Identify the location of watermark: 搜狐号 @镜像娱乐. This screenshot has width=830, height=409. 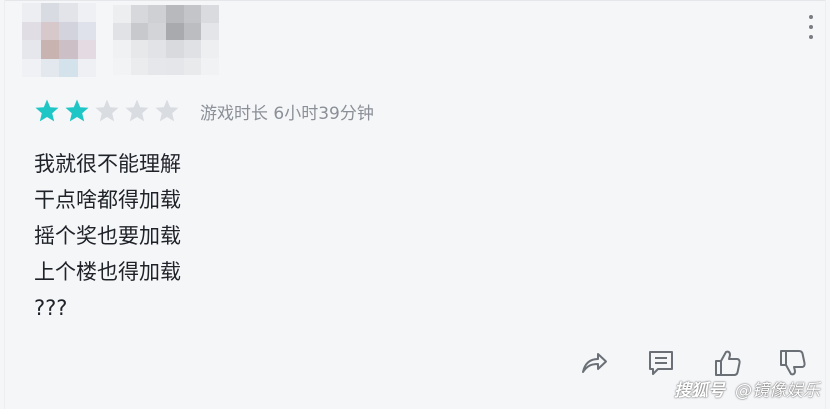
(747, 388).